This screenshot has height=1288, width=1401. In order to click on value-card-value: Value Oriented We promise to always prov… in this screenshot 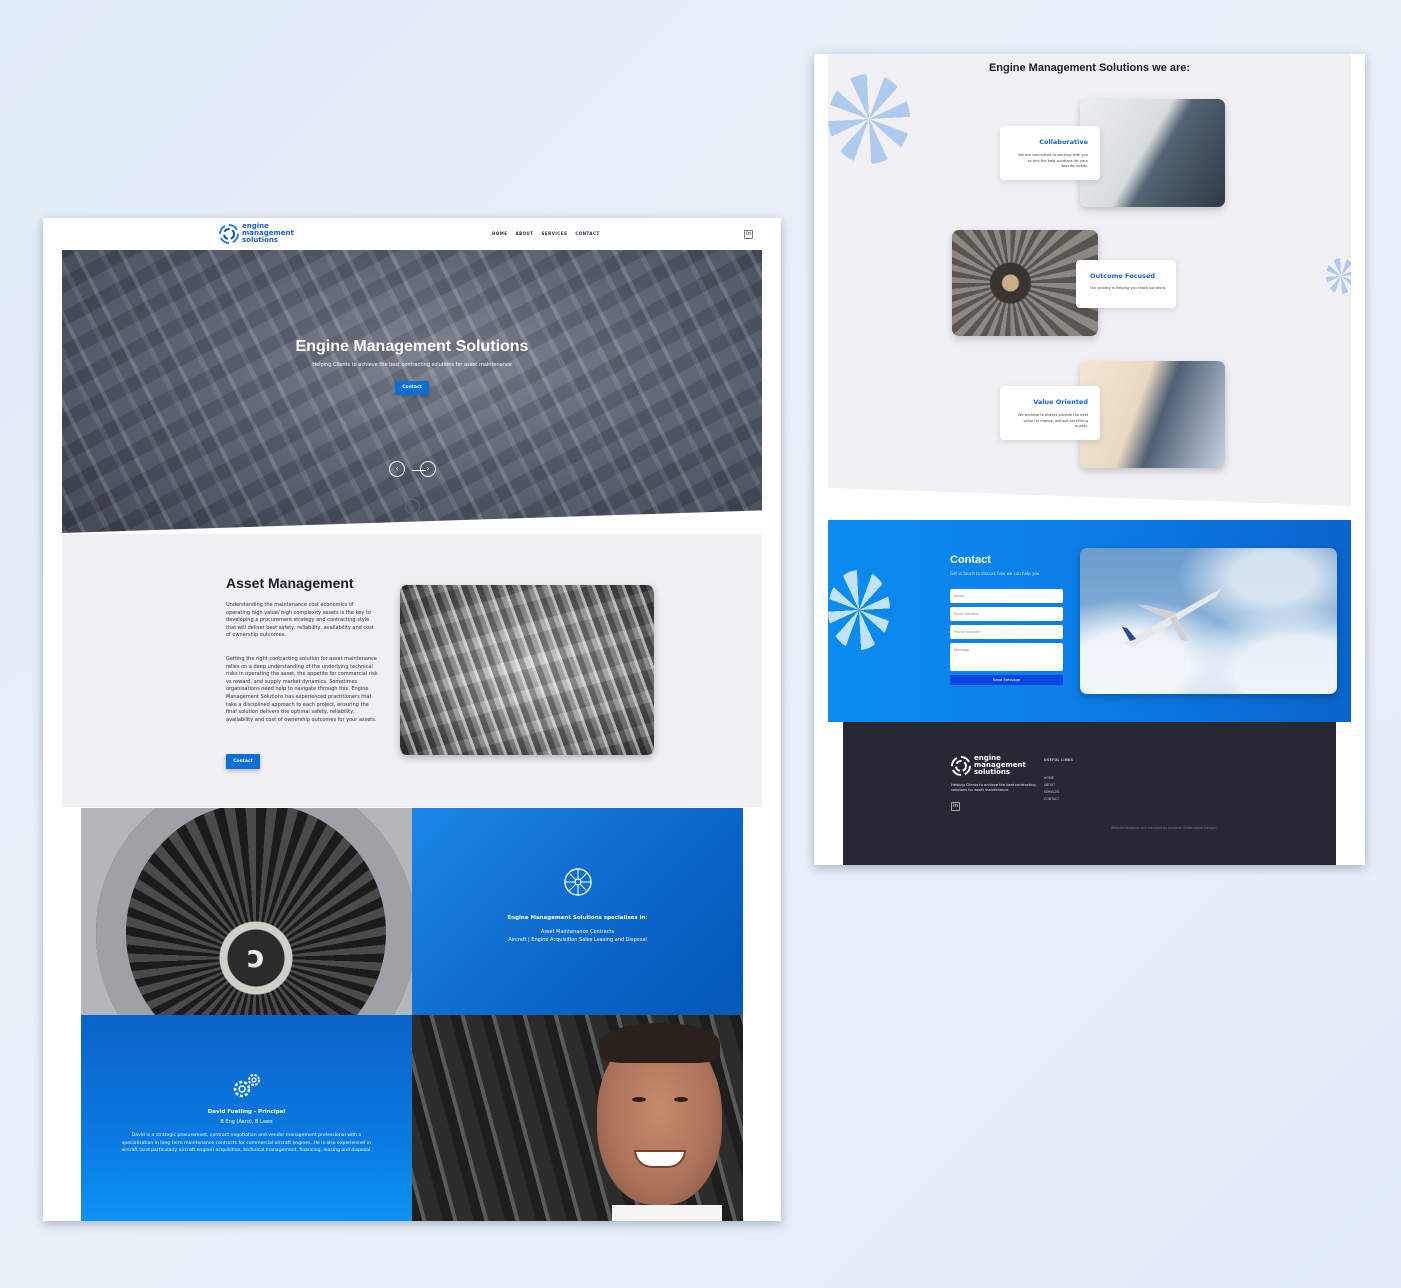, I will do `click(1050, 413)`.